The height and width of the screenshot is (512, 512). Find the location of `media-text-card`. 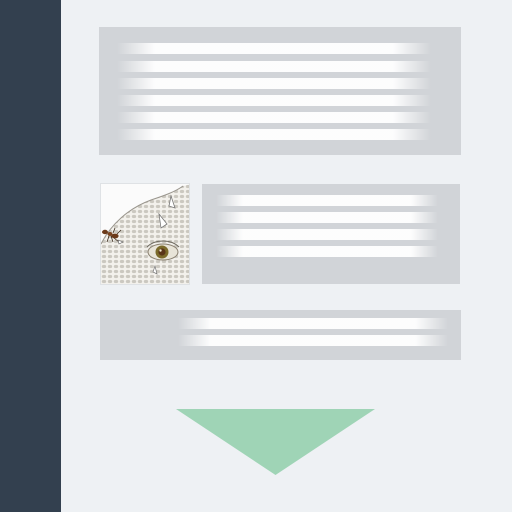

media-text-card is located at coordinates (331, 234).